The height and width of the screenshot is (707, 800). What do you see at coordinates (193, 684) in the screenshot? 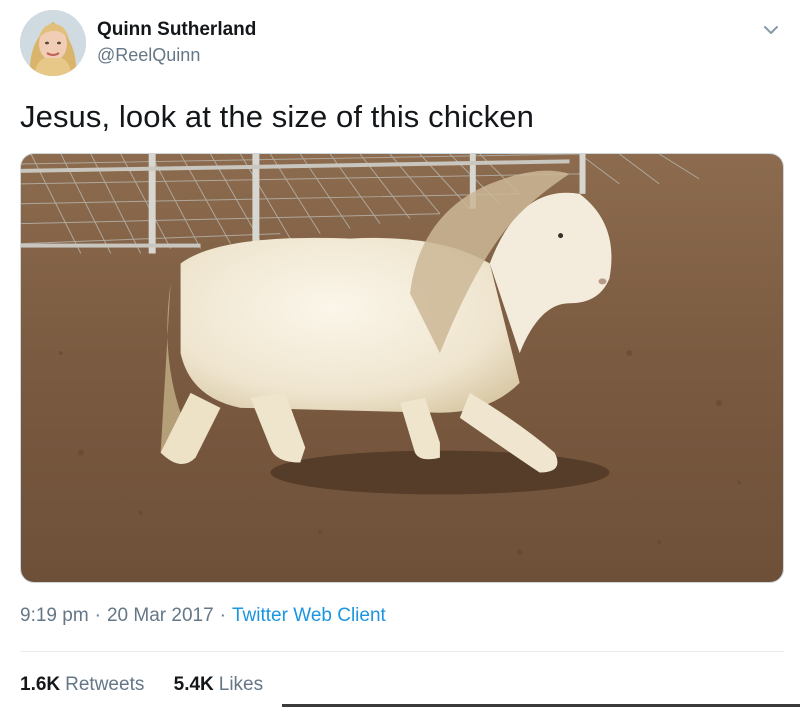
I see `likes-count: 5.4K` at bounding box center [193, 684].